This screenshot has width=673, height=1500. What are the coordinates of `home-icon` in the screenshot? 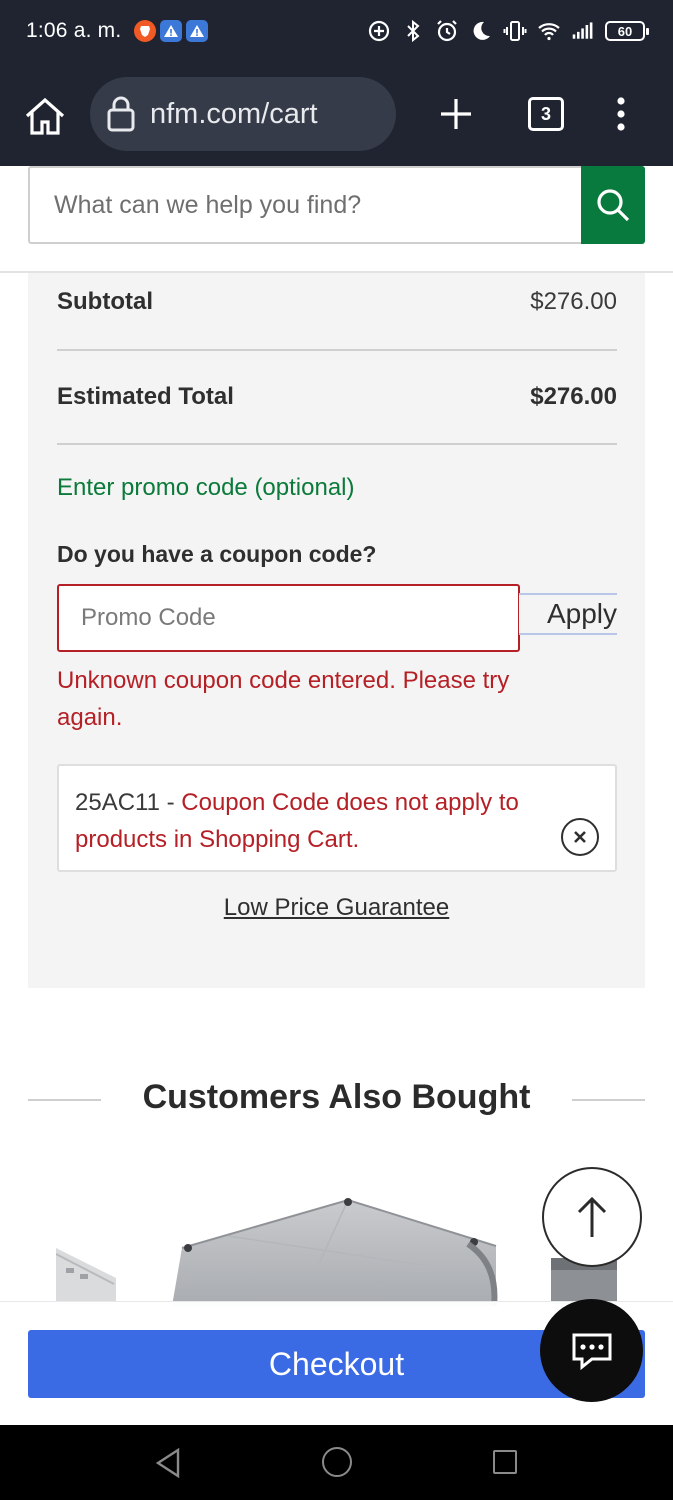 It's located at (45, 116).